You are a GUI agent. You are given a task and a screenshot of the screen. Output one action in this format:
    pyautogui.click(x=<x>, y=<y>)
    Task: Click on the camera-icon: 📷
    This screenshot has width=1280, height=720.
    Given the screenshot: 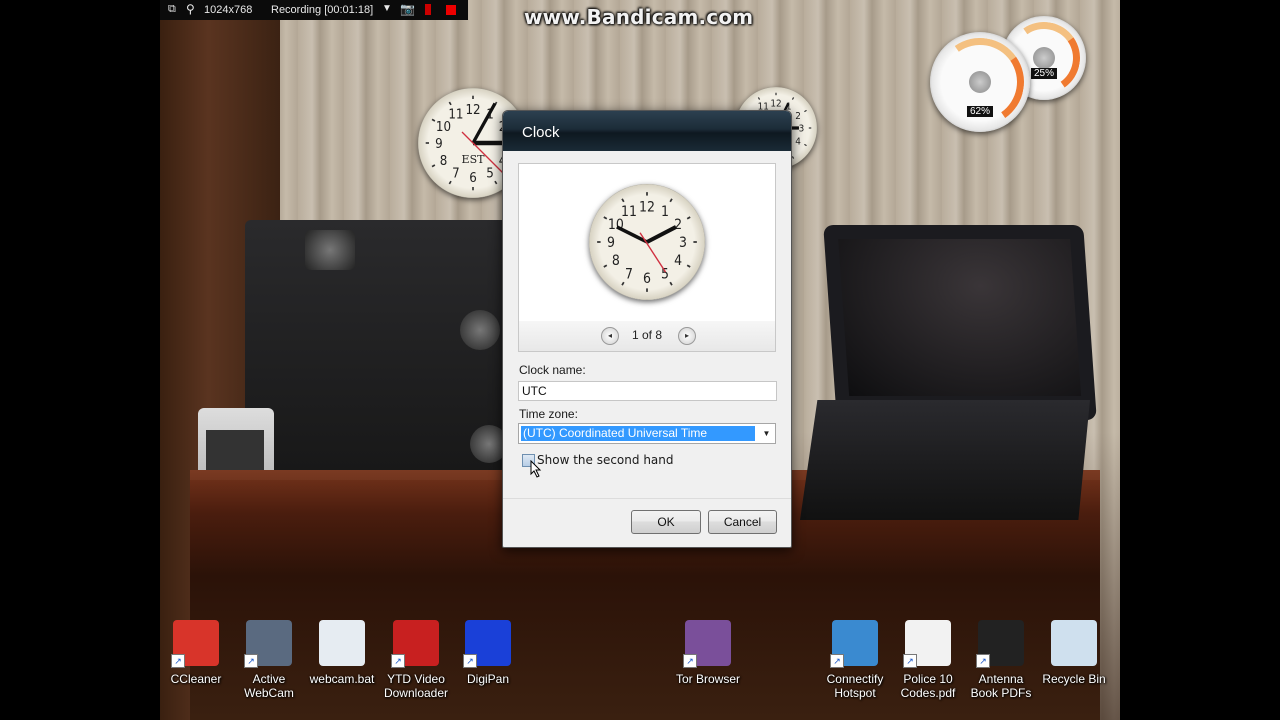 What is the action you would take?
    pyautogui.click(x=407, y=9)
    